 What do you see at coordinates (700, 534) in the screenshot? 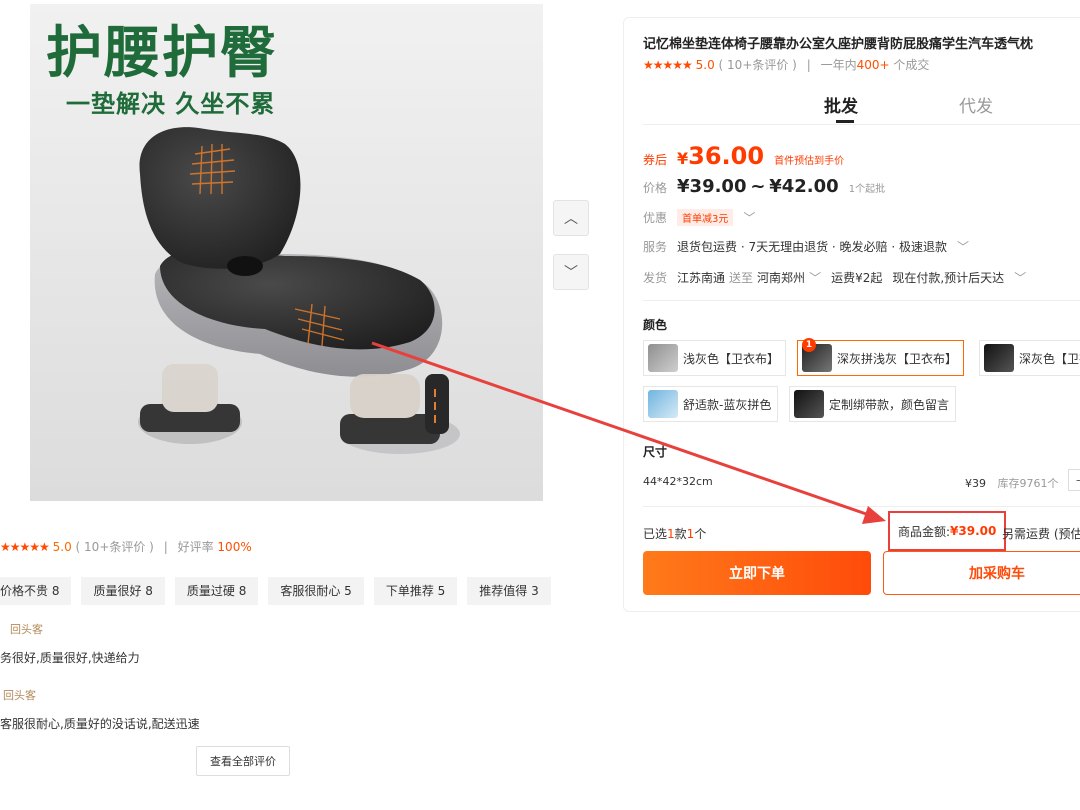
I see `selected-suffix: 个` at bounding box center [700, 534].